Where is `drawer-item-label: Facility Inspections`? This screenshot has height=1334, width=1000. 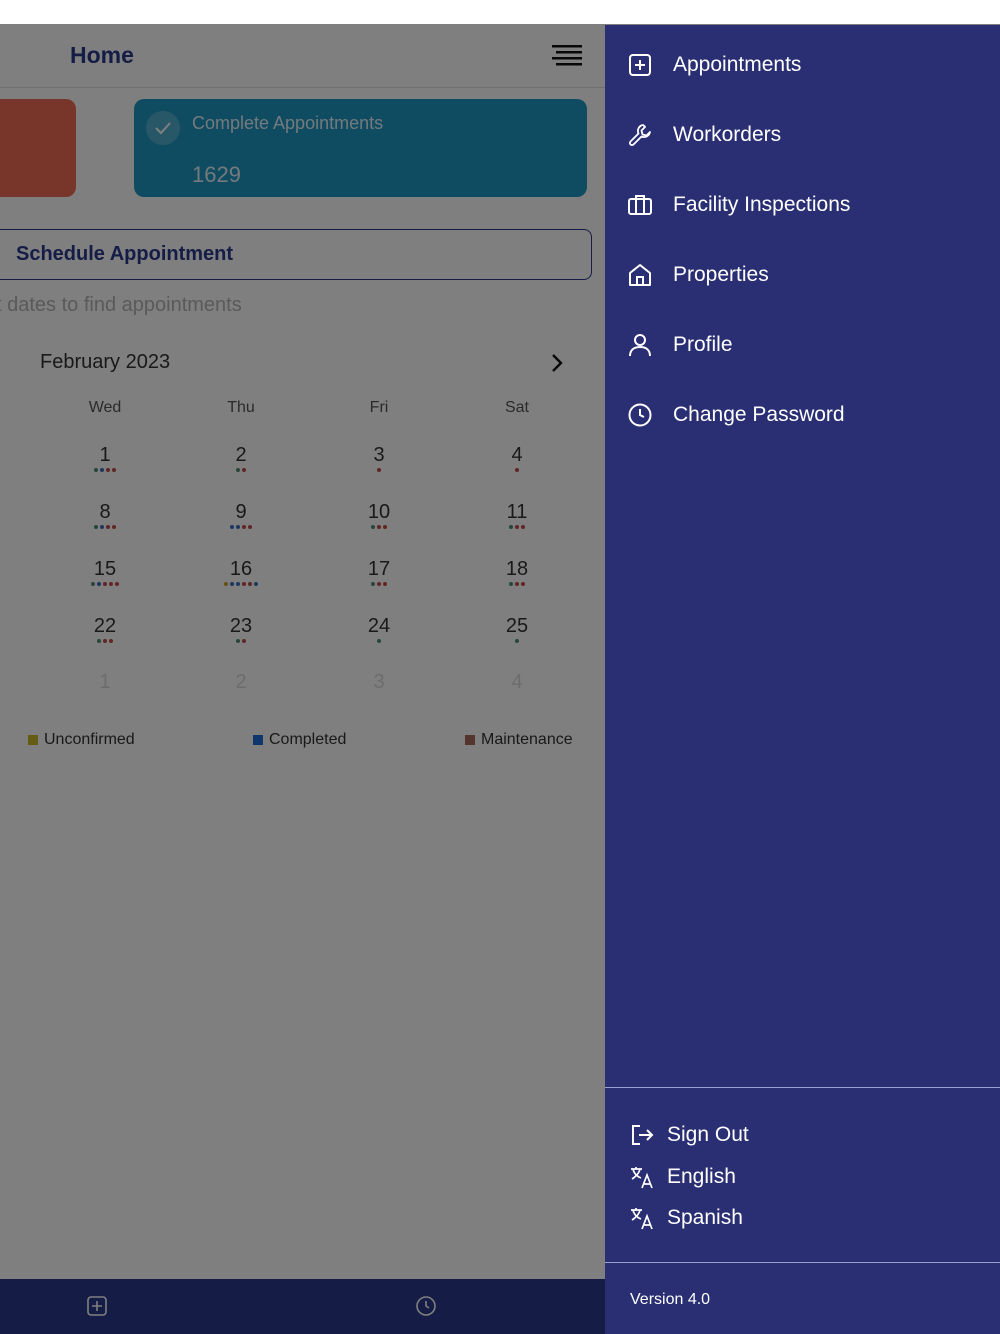 drawer-item-label: Facility Inspections is located at coordinates (762, 204).